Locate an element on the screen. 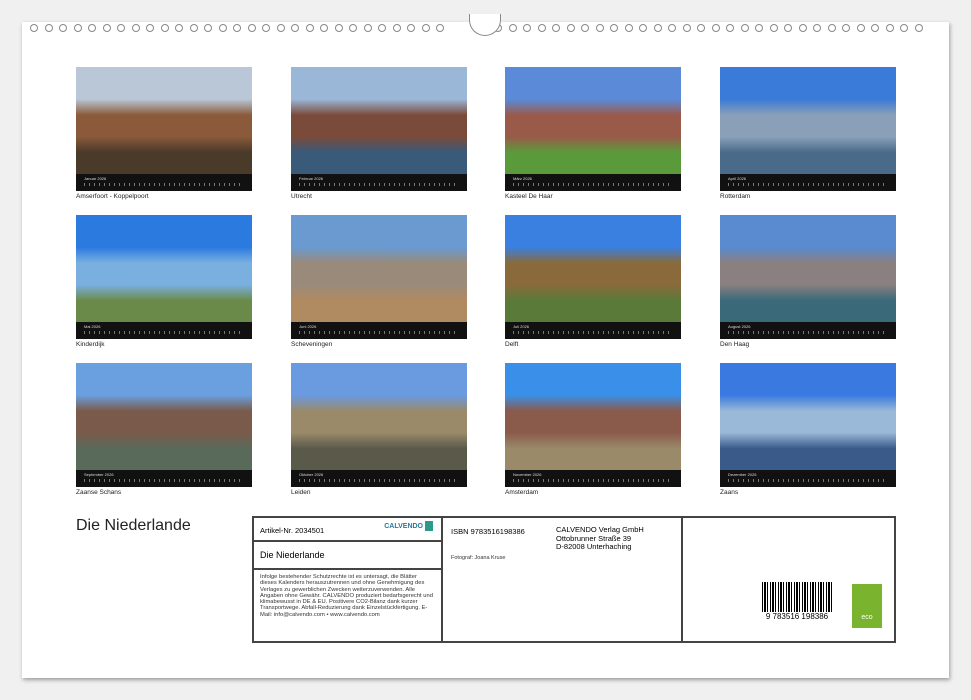 Image resolution: width=971 pixels, height=700 pixels. photo-caption: Kinderdijk is located at coordinates (90, 344).